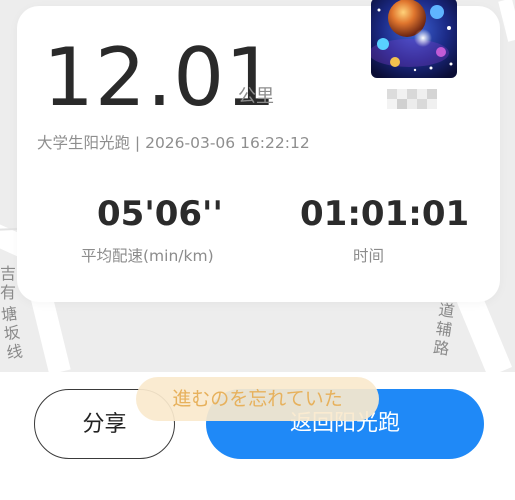 The width and height of the screenshot is (515, 500). Describe the element at coordinates (256, 96) in the screenshot. I see `distance-unit: 公里` at that location.